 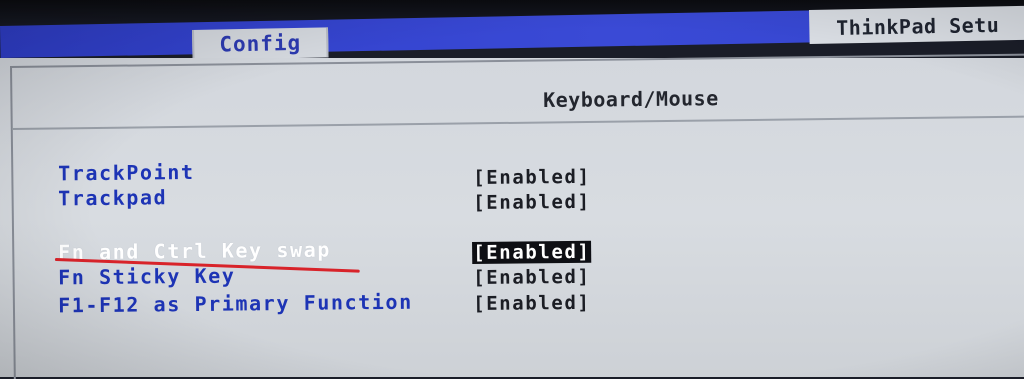 I want to click on tab-config: Config, so click(x=260, y=43).